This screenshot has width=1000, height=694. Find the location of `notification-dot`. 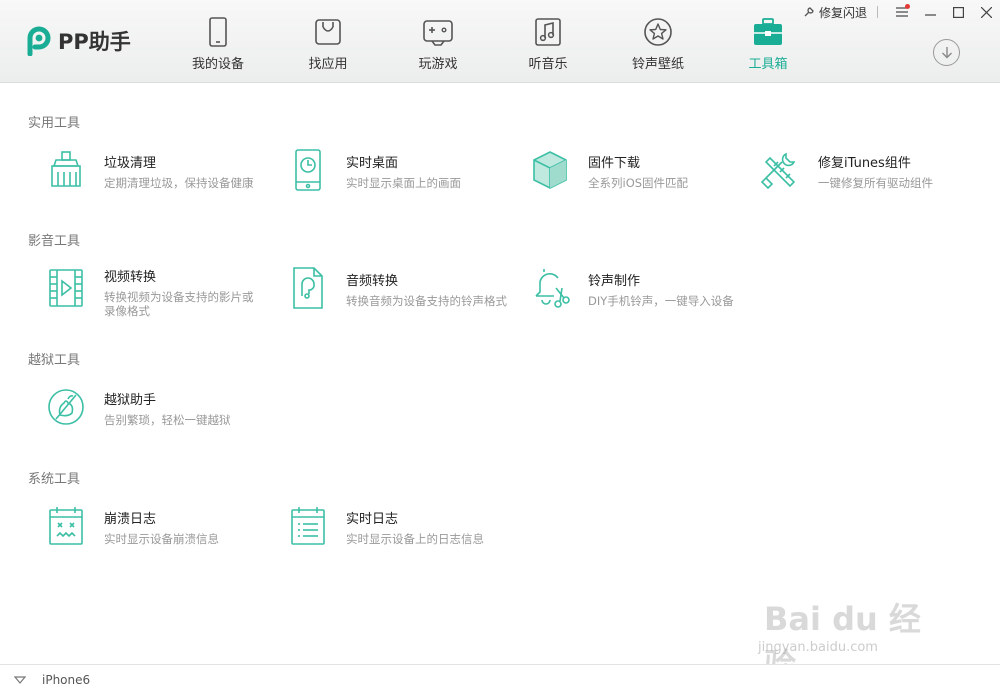

notification-dot is located at coordinates (907, 6).